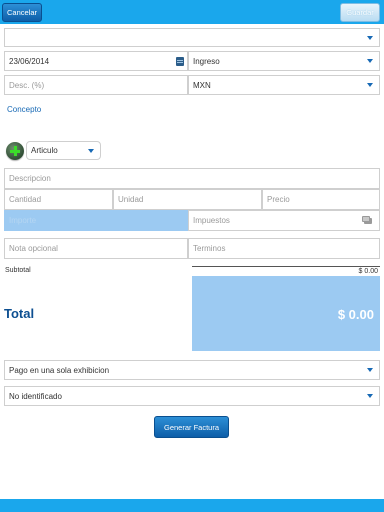 The height and width of the screenshot is (512, 384). I want to click on quantity-field: Cantidad, so click(58, 199).